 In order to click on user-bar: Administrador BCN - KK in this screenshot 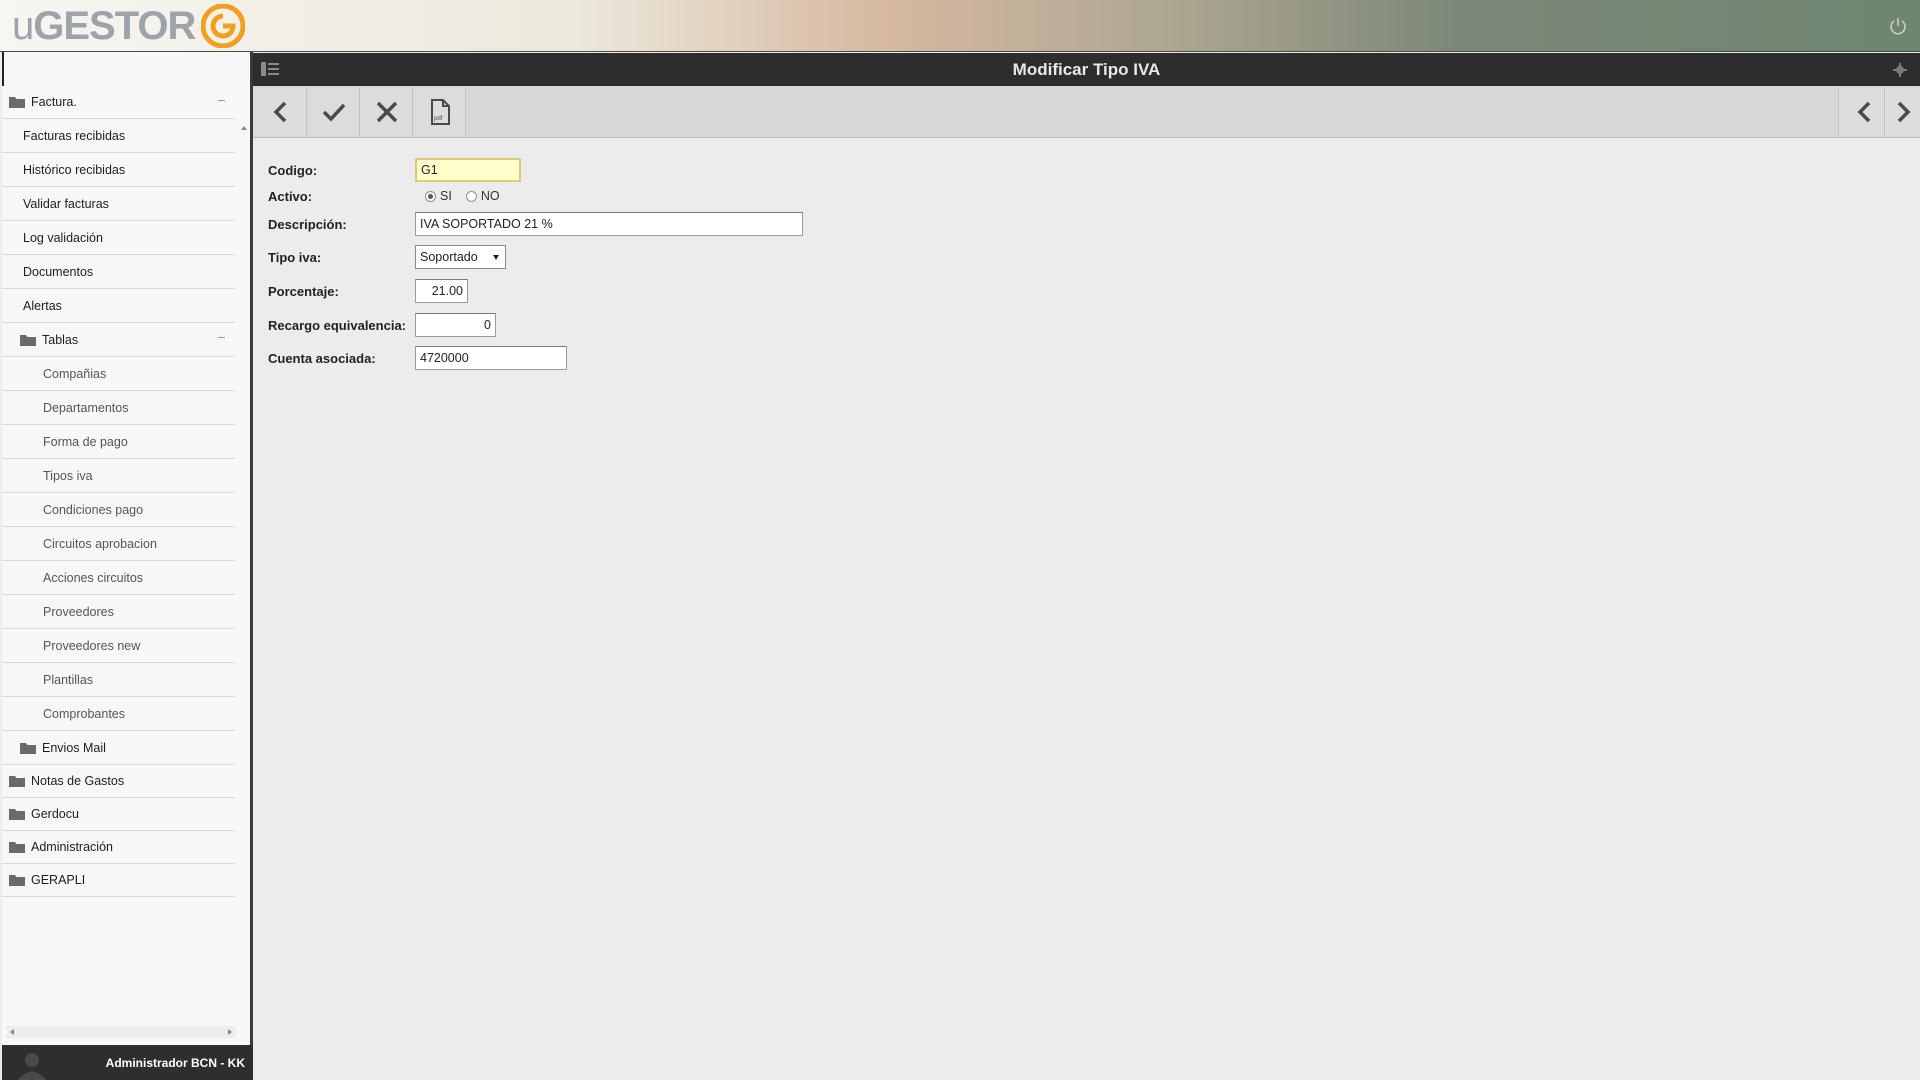, I will do `click(127, 1062)`.